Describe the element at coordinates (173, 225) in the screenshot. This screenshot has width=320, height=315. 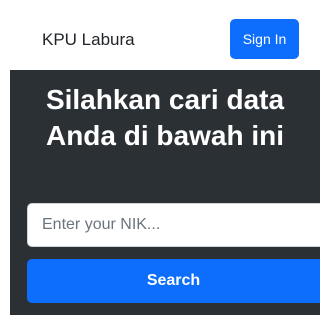
I see `nik-input` at that location.